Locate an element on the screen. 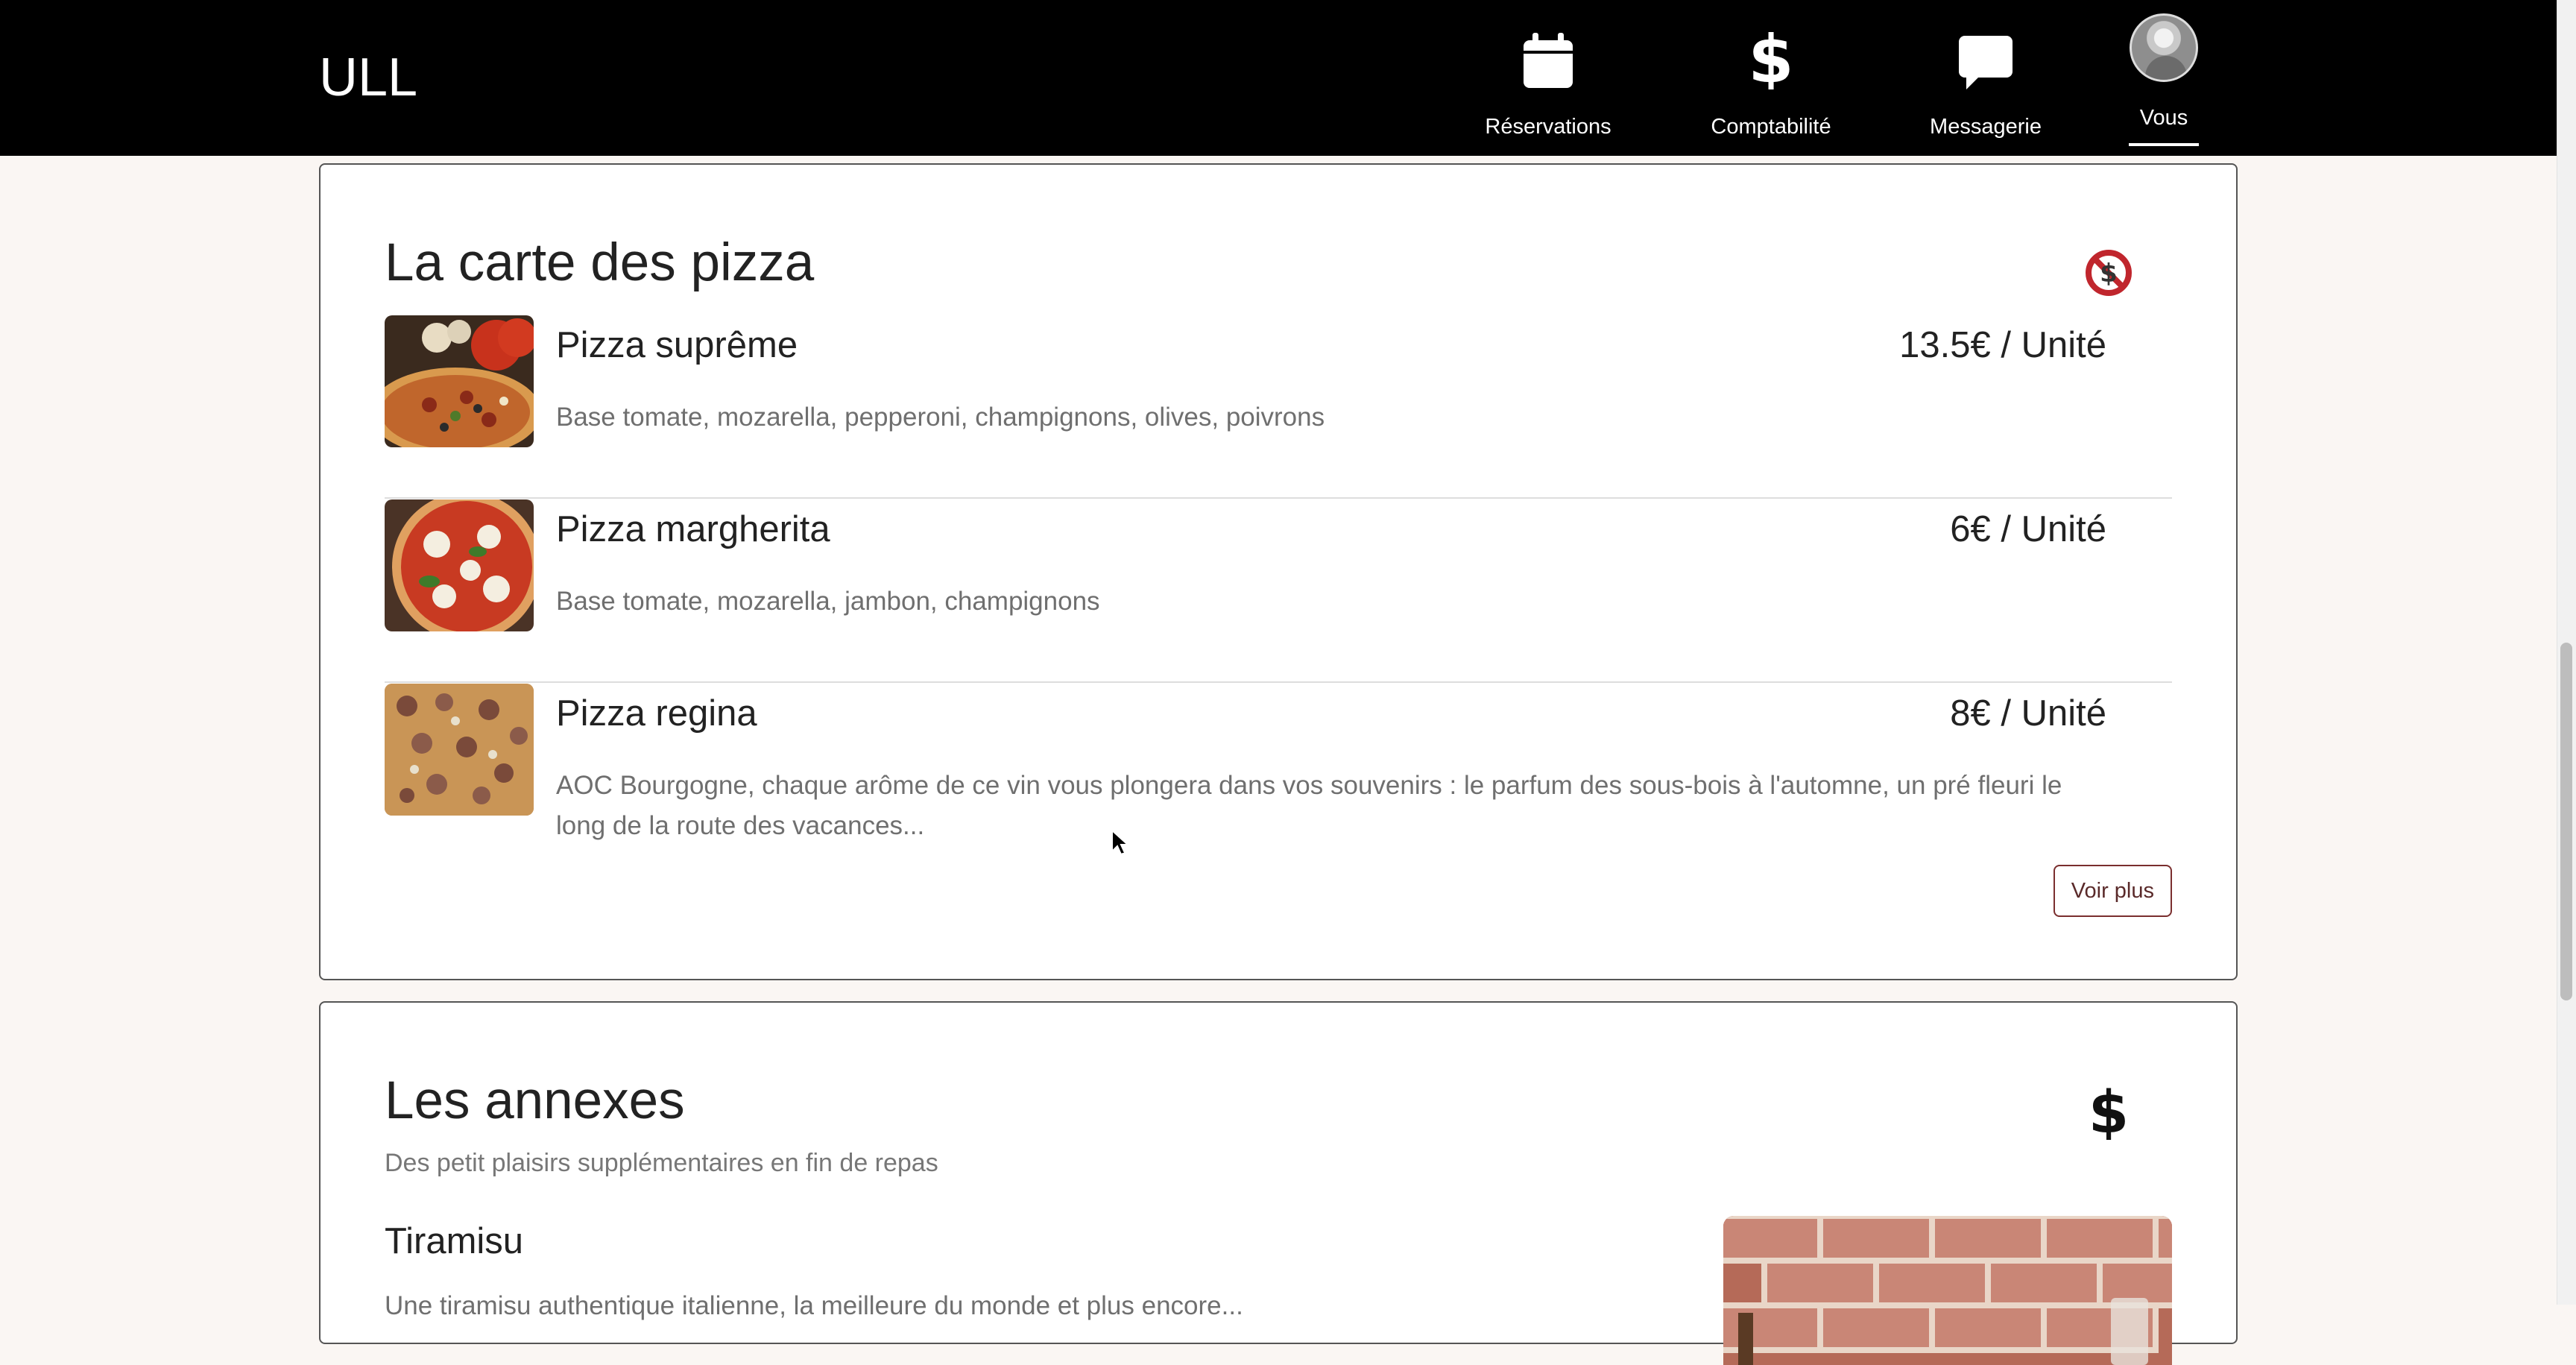 The image size is (2576, 1365). nav-item-comptabilite: $ Comptabilité is located at coordinates (1771, 78).